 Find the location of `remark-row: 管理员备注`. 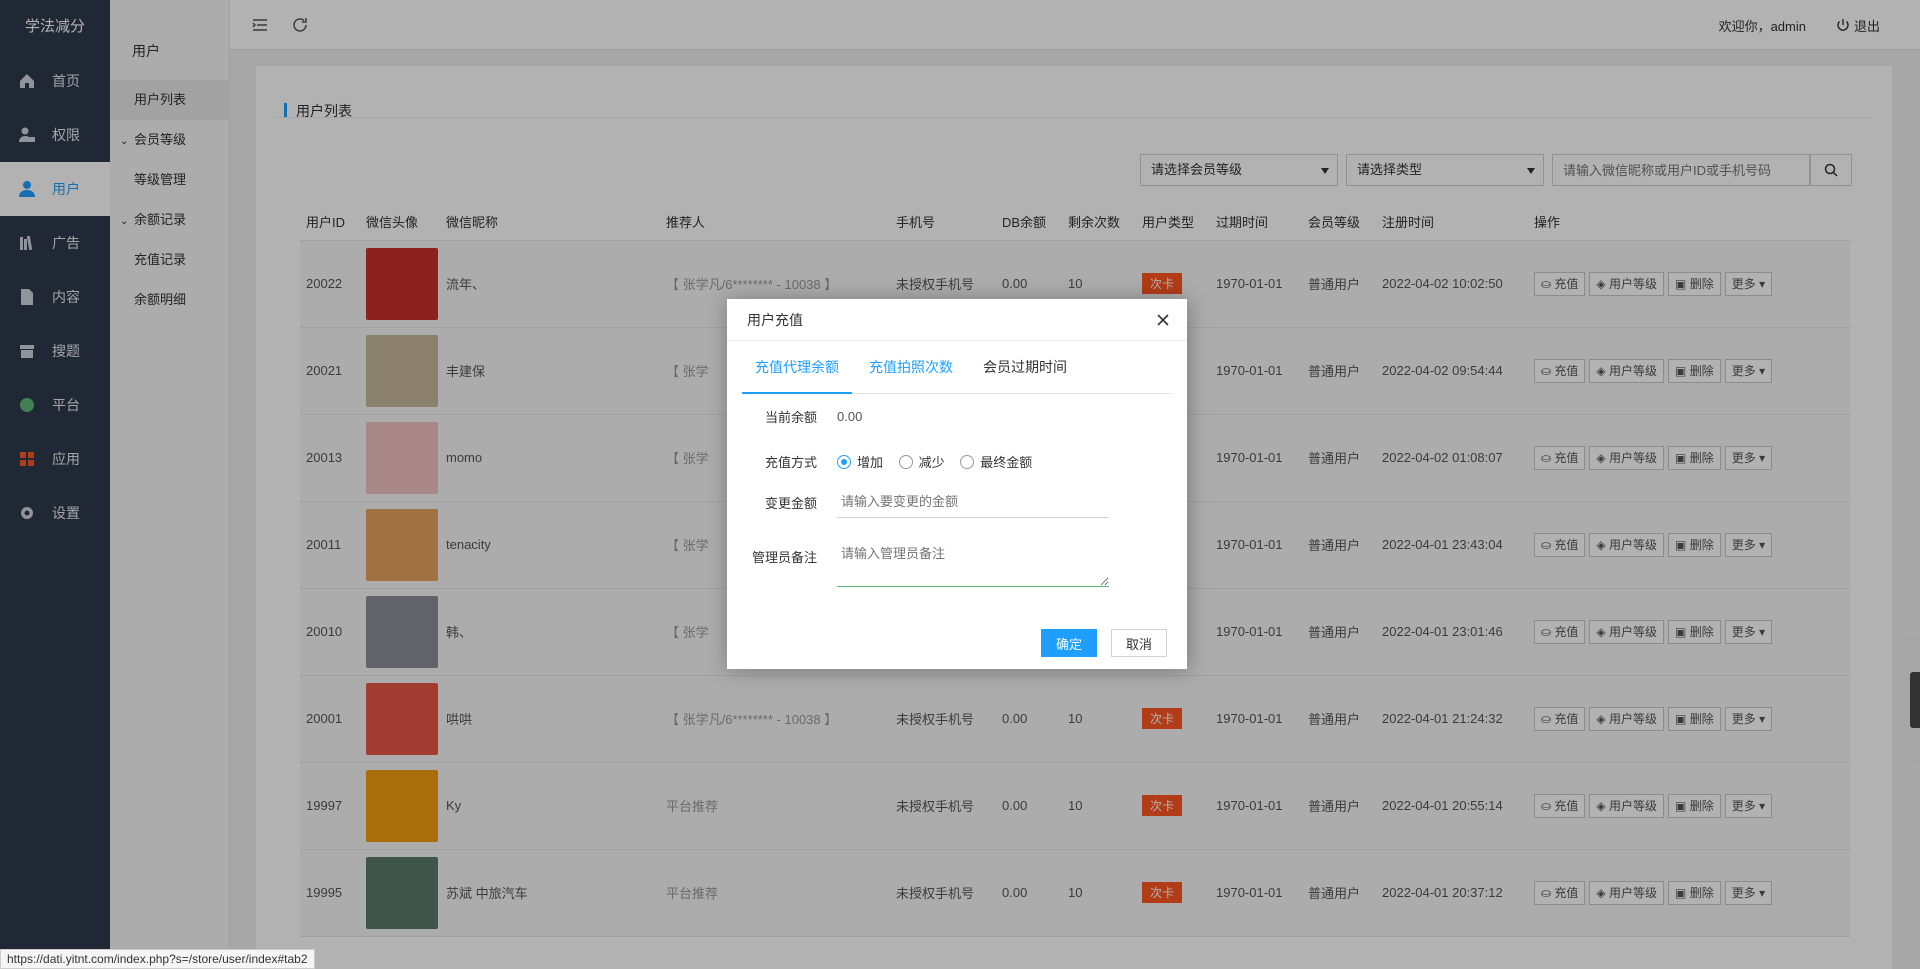

remark-row: 管理员备注 is located at coordinates (918, 563).